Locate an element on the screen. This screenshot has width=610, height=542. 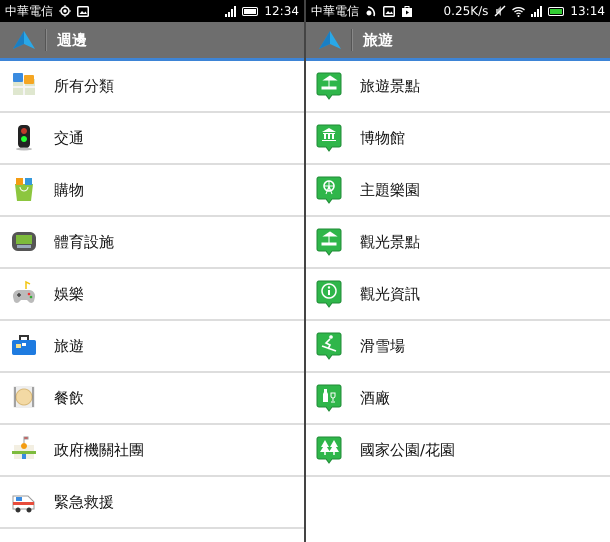
shopping-bag-icon is located at coordinates (24, 189).